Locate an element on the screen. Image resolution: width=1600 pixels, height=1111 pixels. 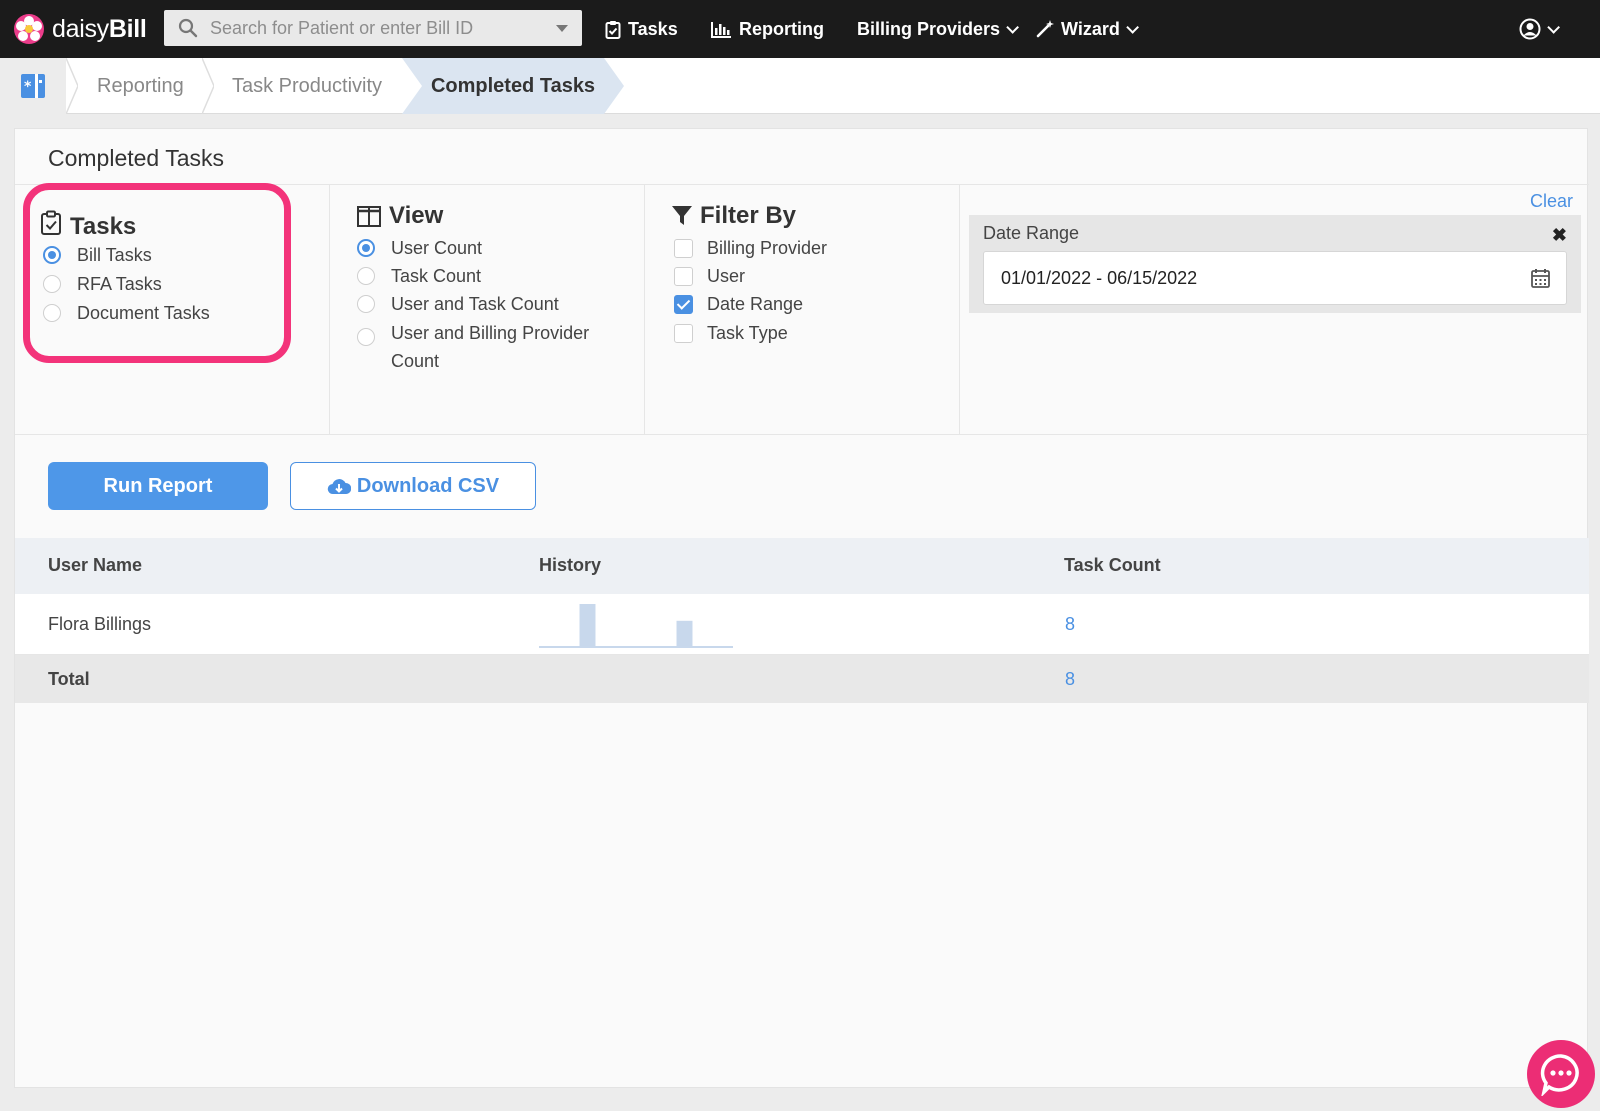
radio-user-count: User Count is located at coordinates (419, 248).